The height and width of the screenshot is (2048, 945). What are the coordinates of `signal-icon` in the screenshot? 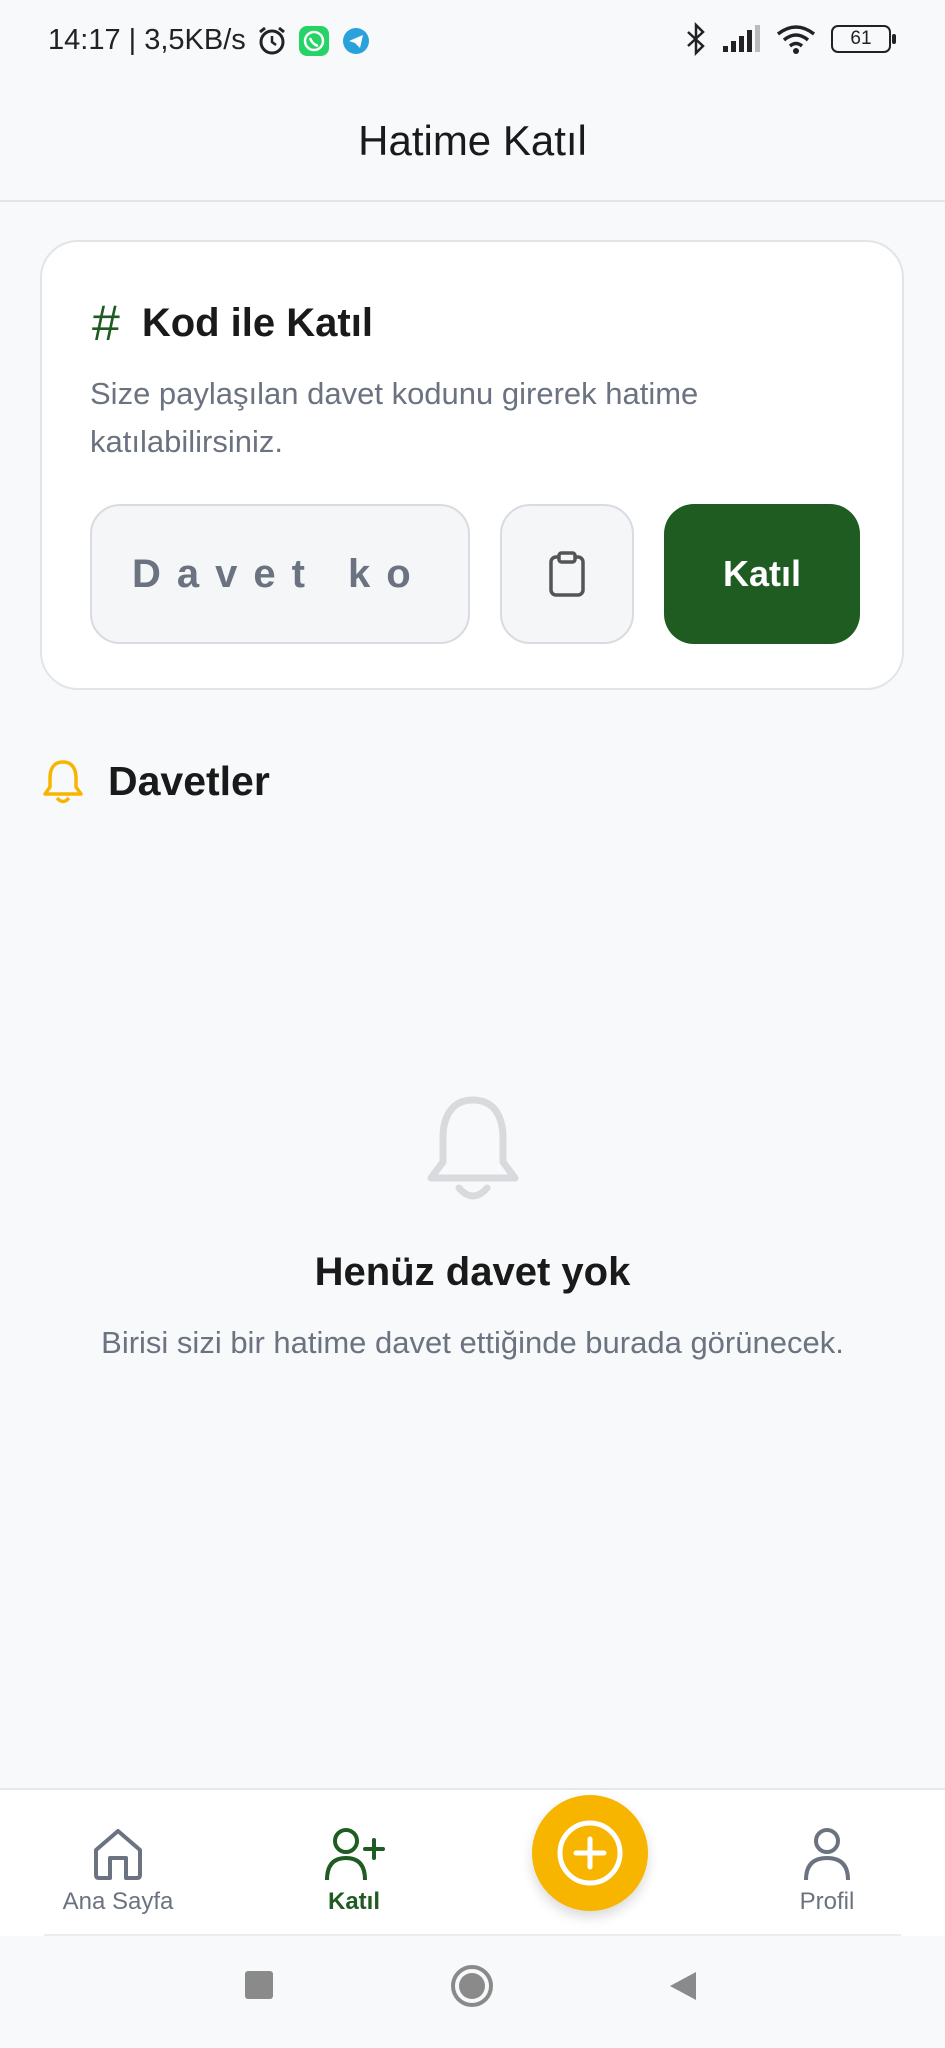 It's located at (741, 38).